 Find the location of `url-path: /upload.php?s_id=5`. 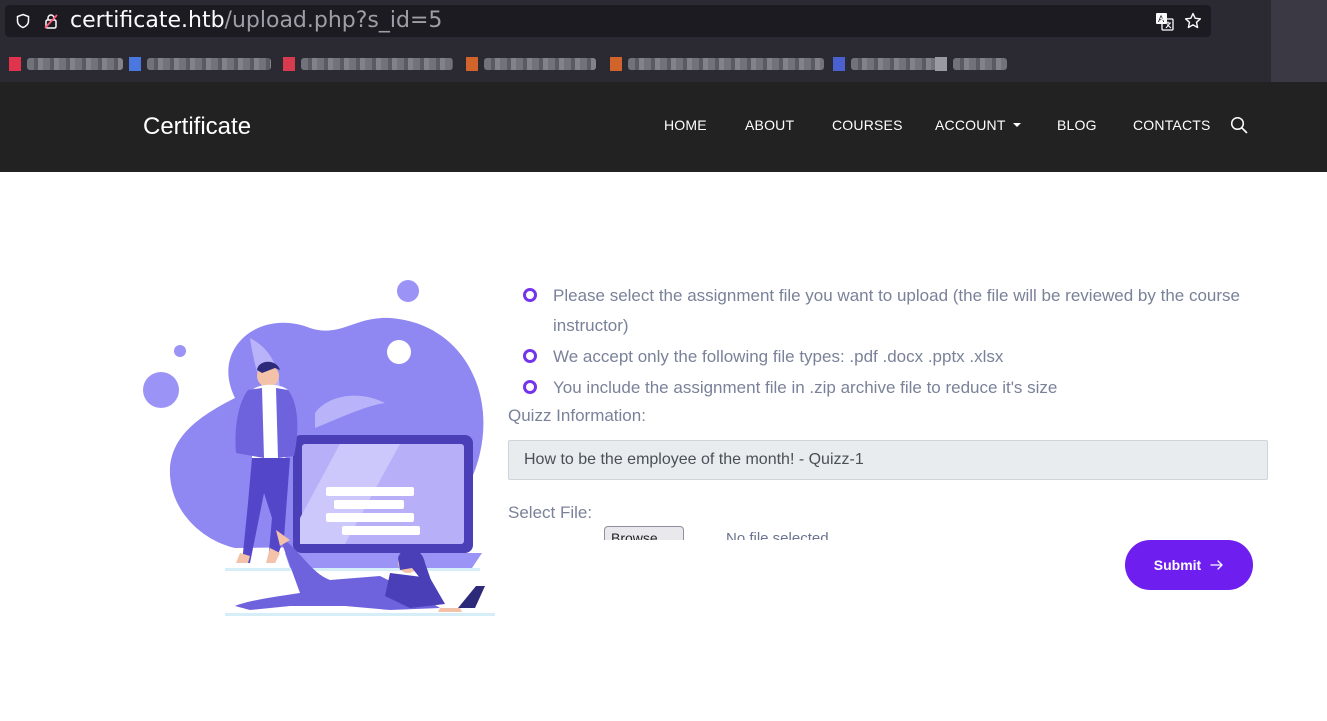

url-path: /upload.php?s_id=5 is located at coordinates (333, 20).